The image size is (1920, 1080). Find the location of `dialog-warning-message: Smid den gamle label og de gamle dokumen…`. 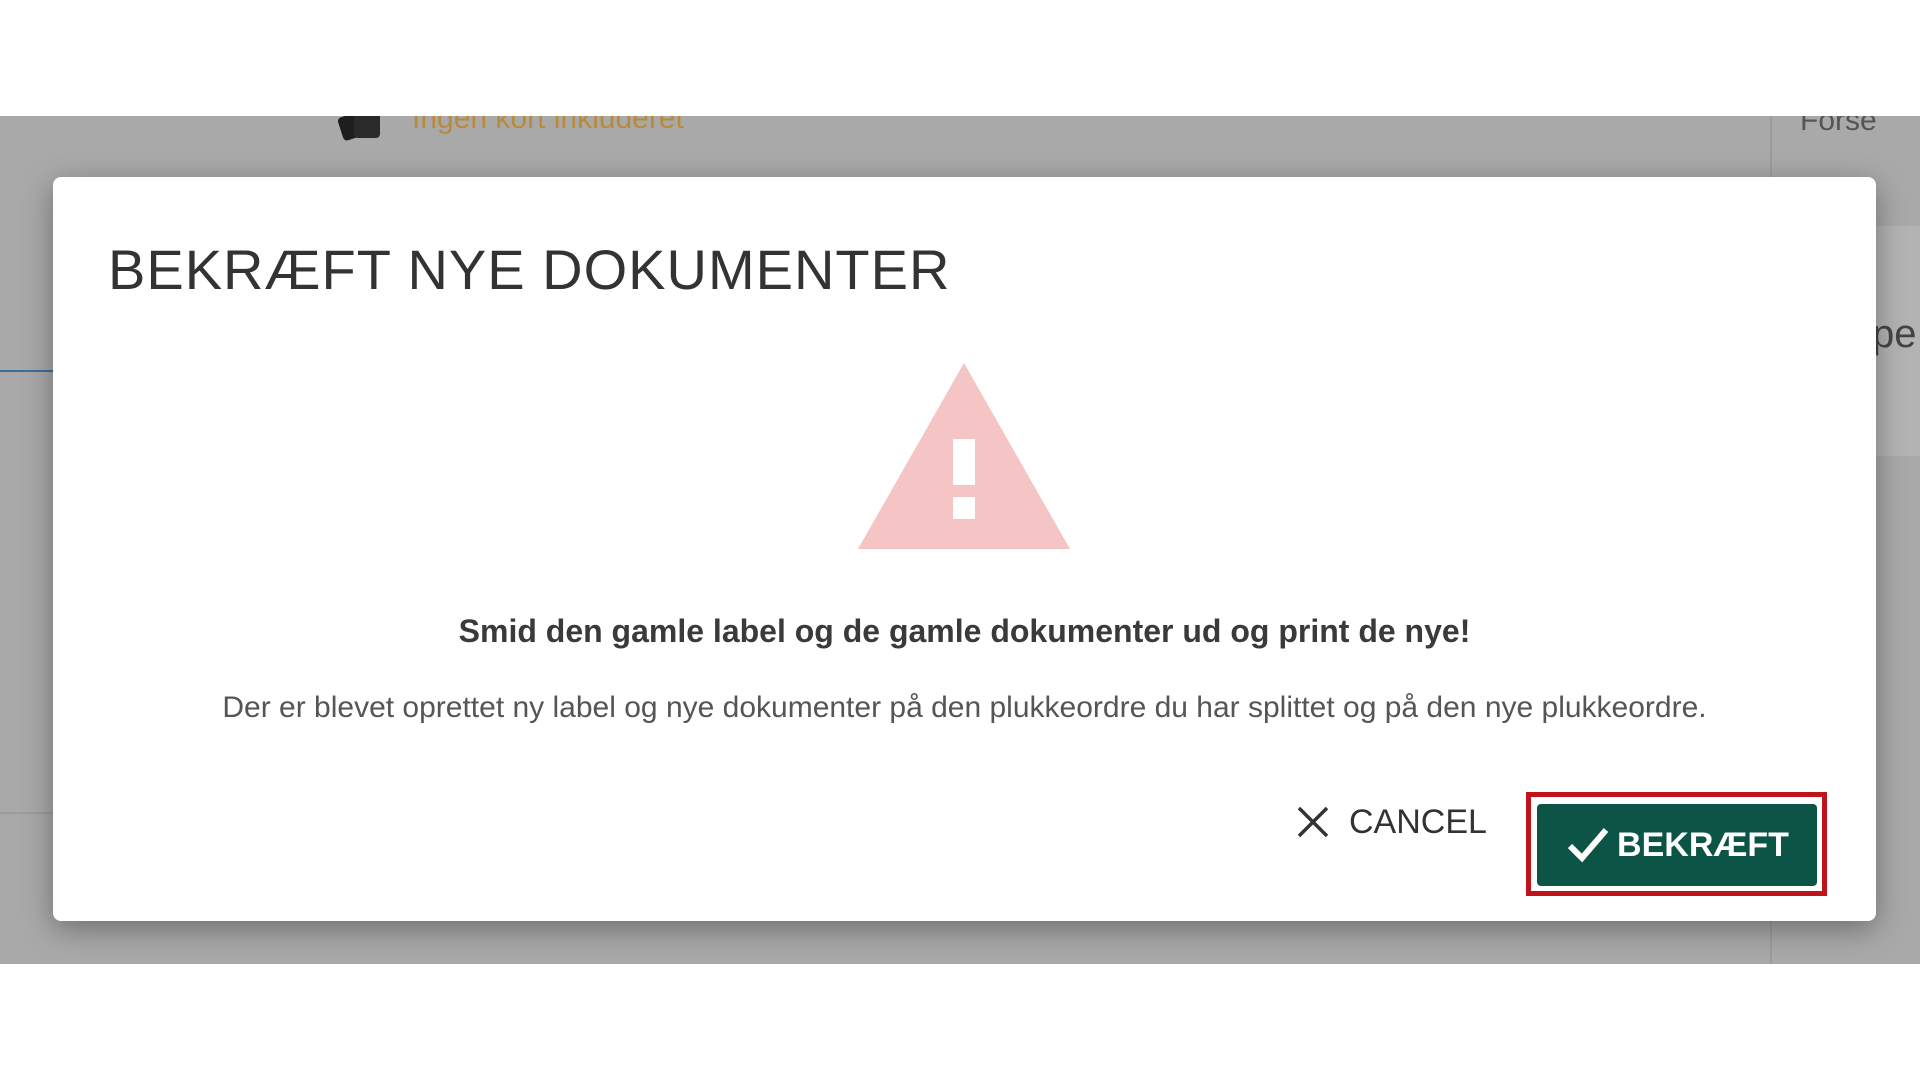

dialog-warning-message: Smid den gamle label og de gamle dokumen… is located at coordinates (964, 631).